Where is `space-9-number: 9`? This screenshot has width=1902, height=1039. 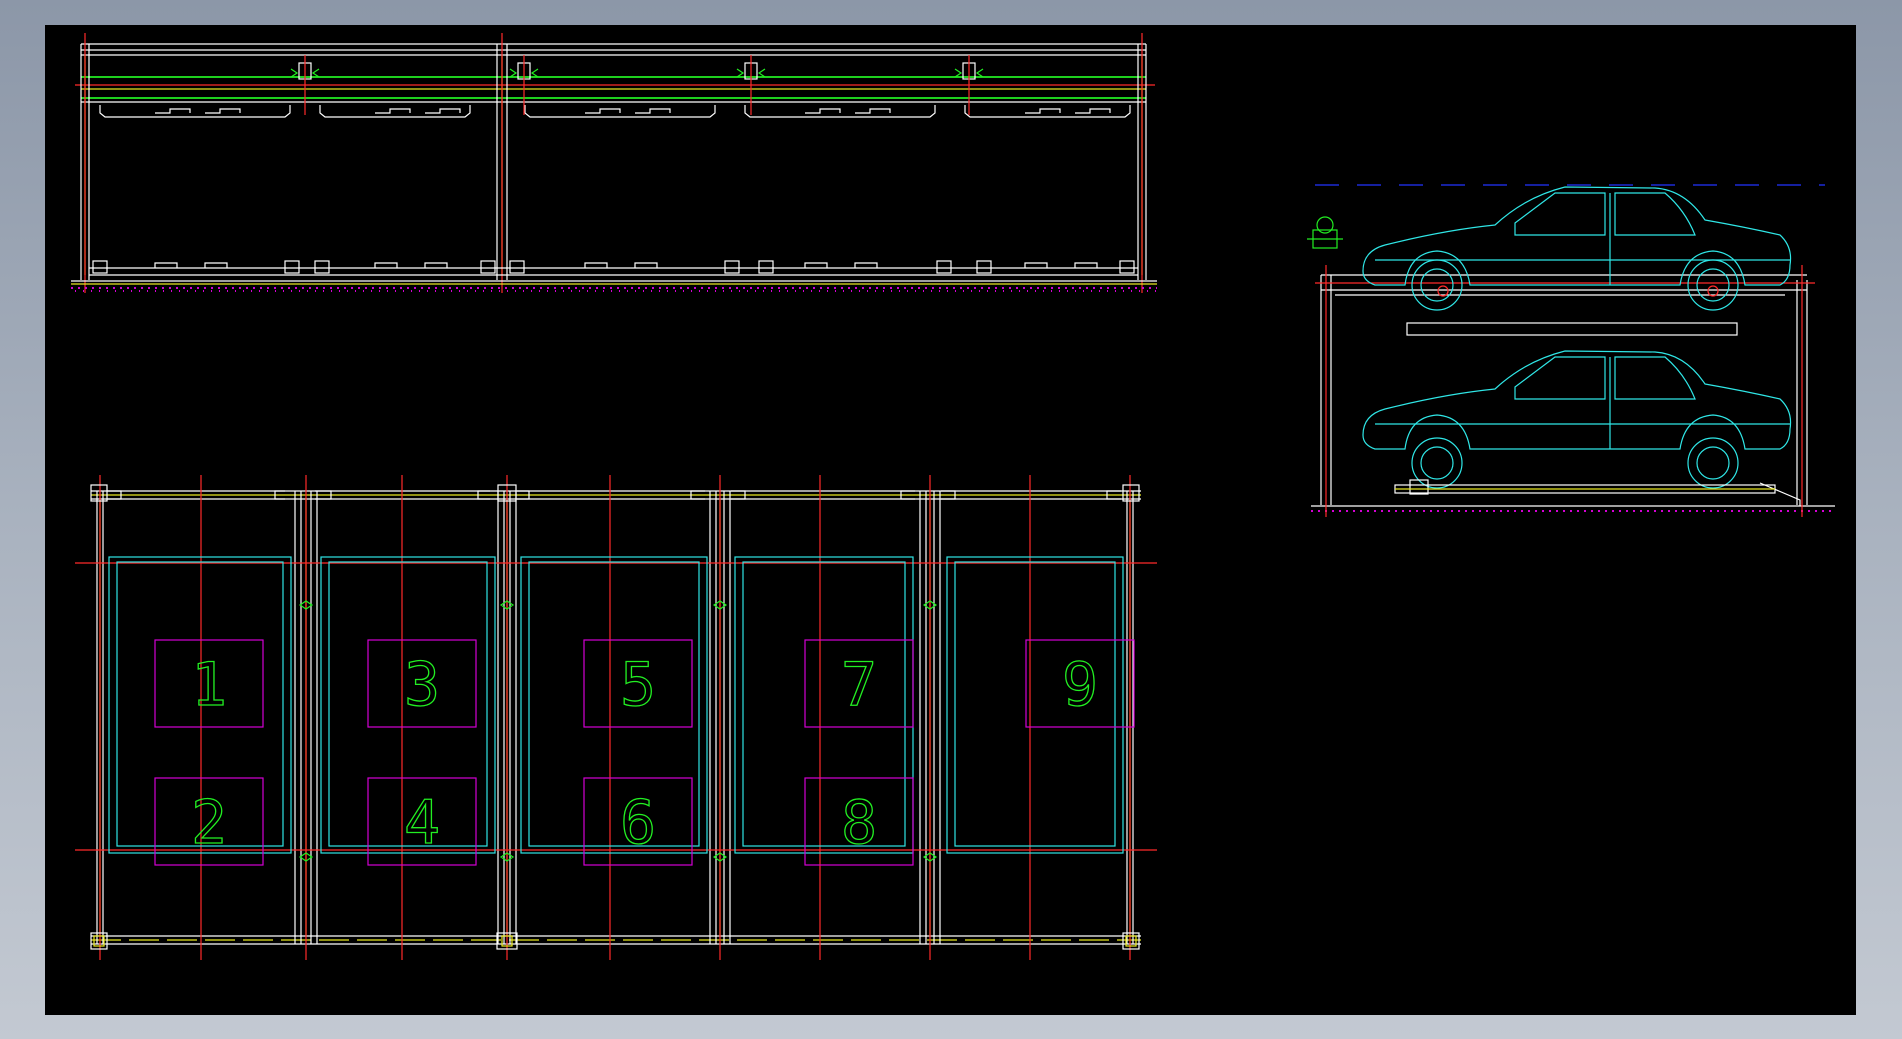
space-9-number: 9 is located at coordinates (1080, 685).